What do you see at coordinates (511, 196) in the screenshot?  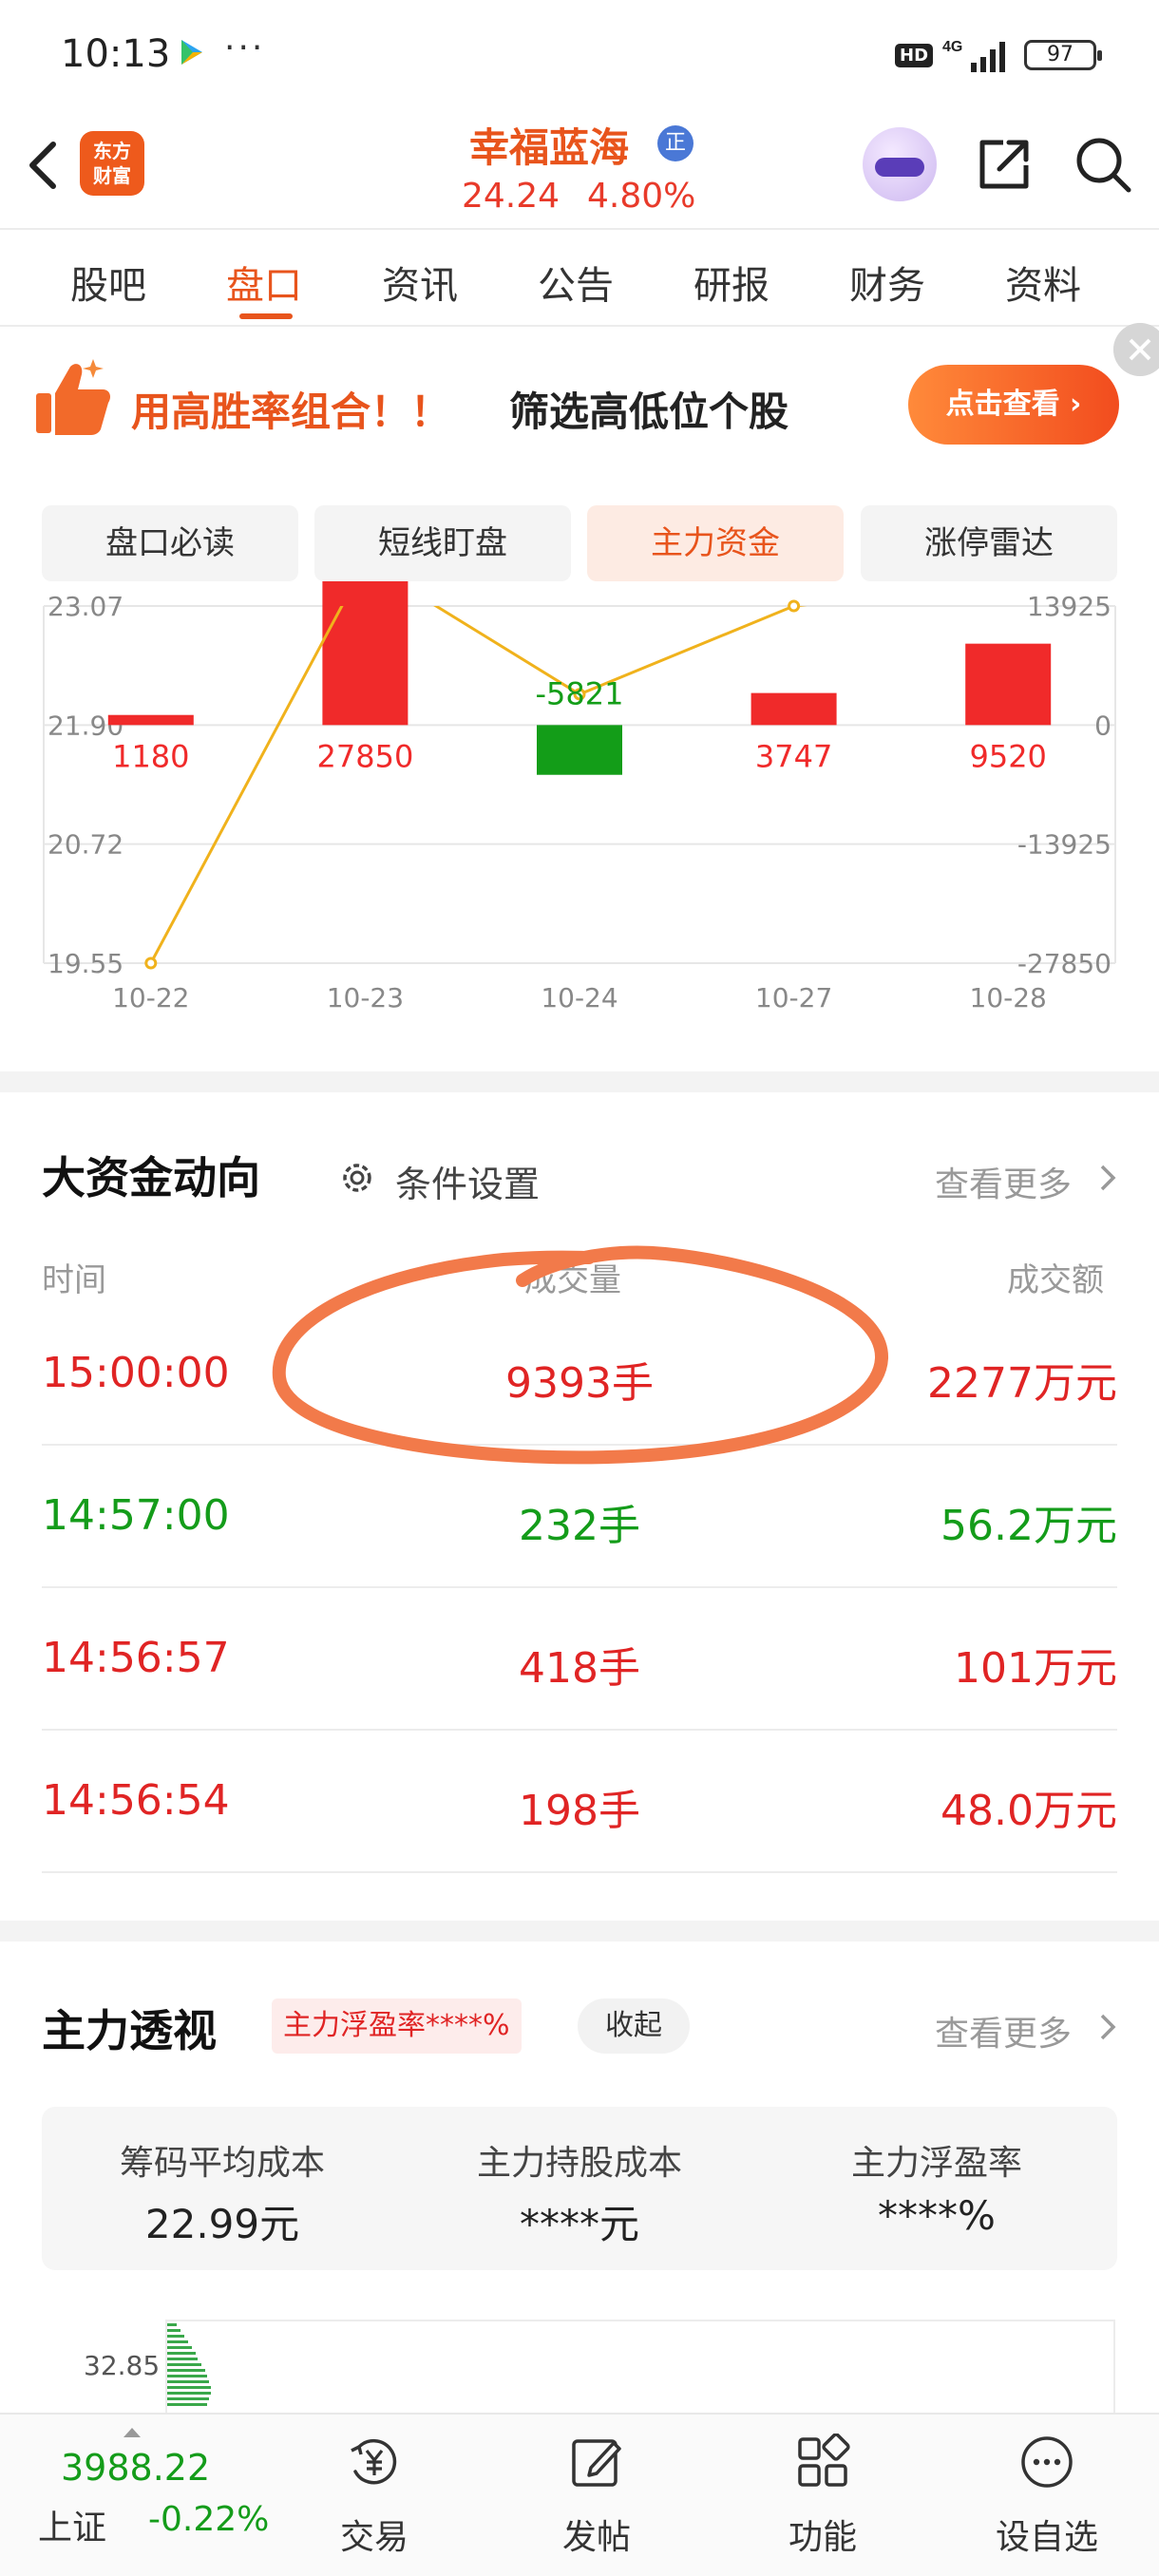 I see `stock-price: 24.24` at bounding box center [511, 196].